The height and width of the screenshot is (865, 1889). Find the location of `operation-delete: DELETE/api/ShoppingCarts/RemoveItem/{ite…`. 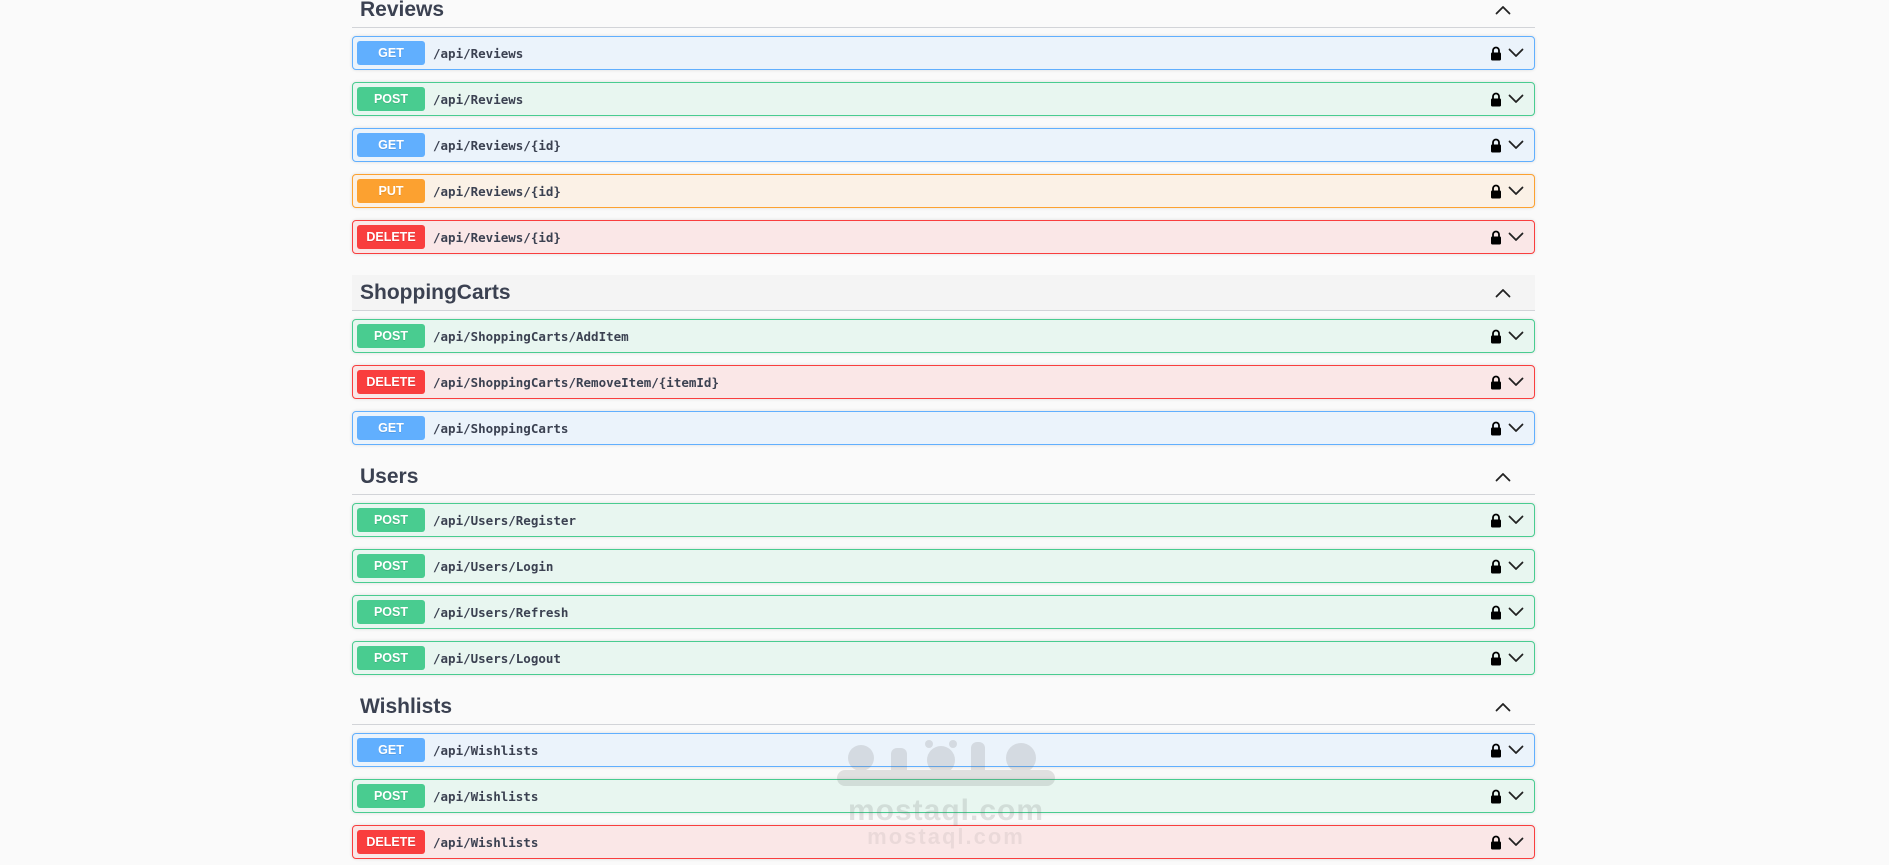

operation-delete: DELETE/api/ShoppingCarts/RemoveItem/{ite… is located at coordinates (943, 382).